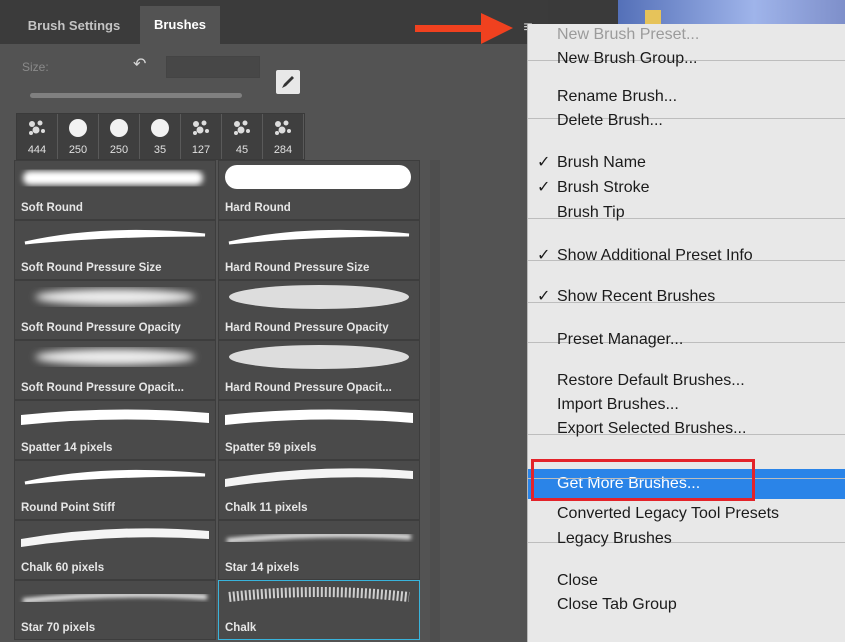 This screenshot has height=642, width=845. I want to click on brush-preset-label: Chalk, so click(241, 628).